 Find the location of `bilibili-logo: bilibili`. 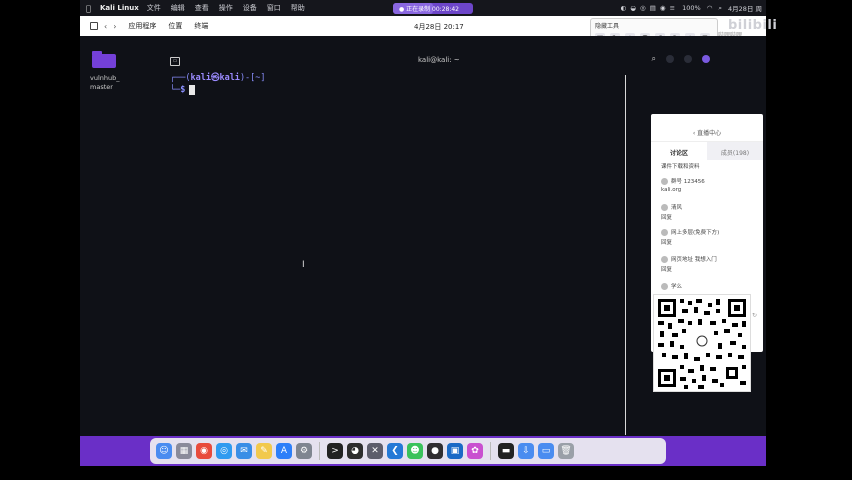

bilibili-logo: bilibili is located at coordinates (753, 25).